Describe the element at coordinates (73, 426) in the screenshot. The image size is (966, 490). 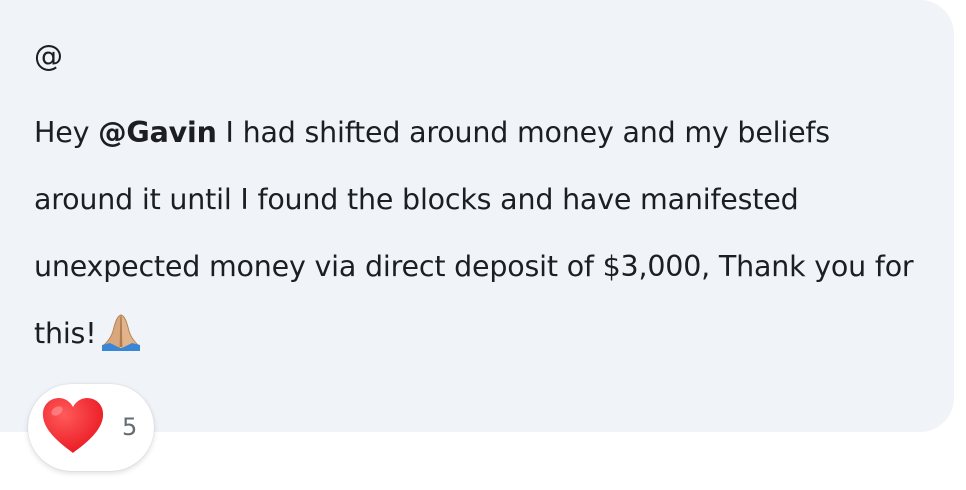
I see `heart-icon` at that location.